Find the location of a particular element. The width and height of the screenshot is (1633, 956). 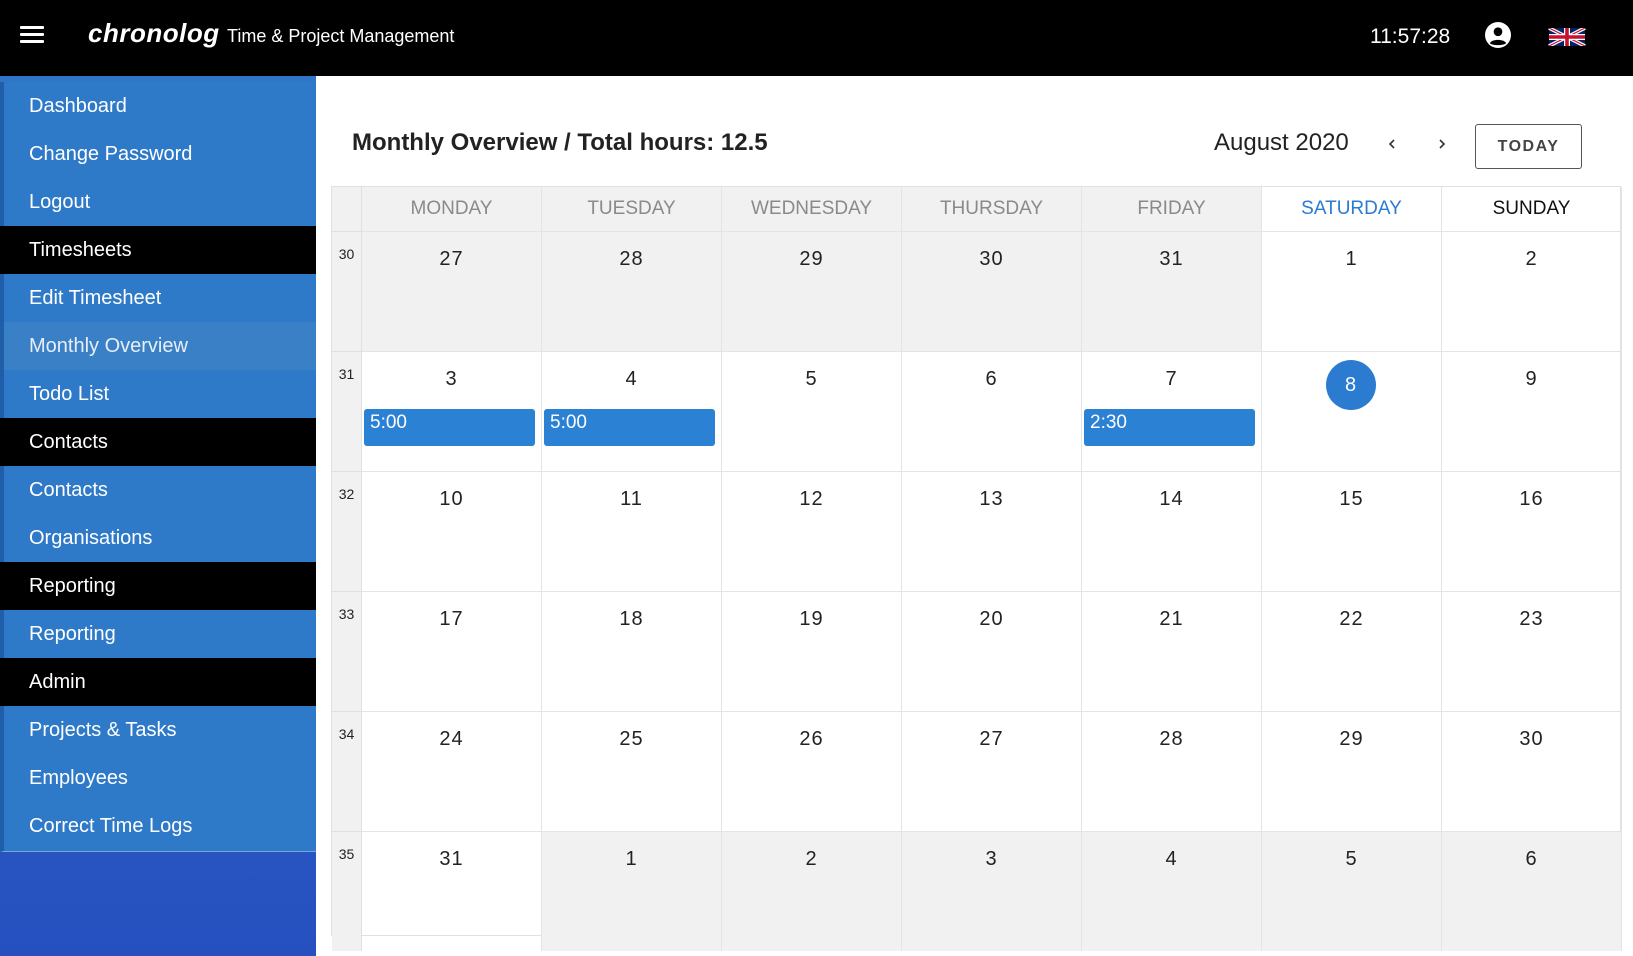

calendar-day-cell: 19 is located at coordinates (812, 651).